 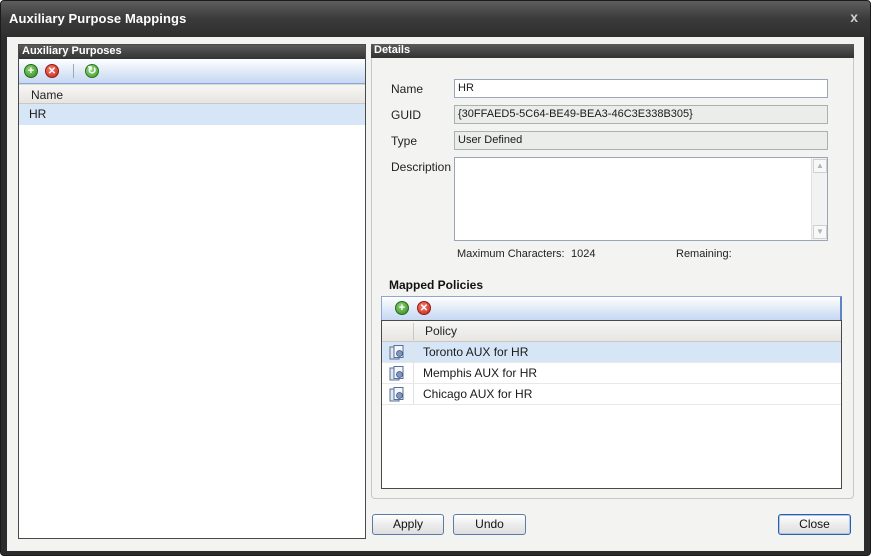 I want to click on close-button: Close, so click(x=814, y=524).